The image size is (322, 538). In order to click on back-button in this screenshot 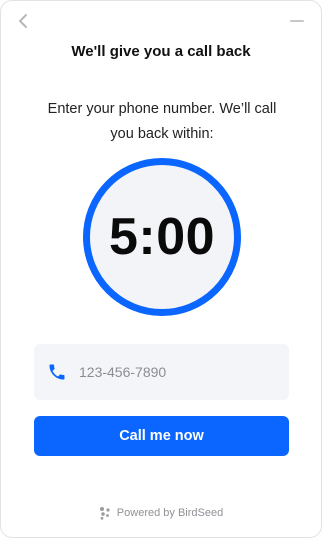, I will do `click(23, 21)`.